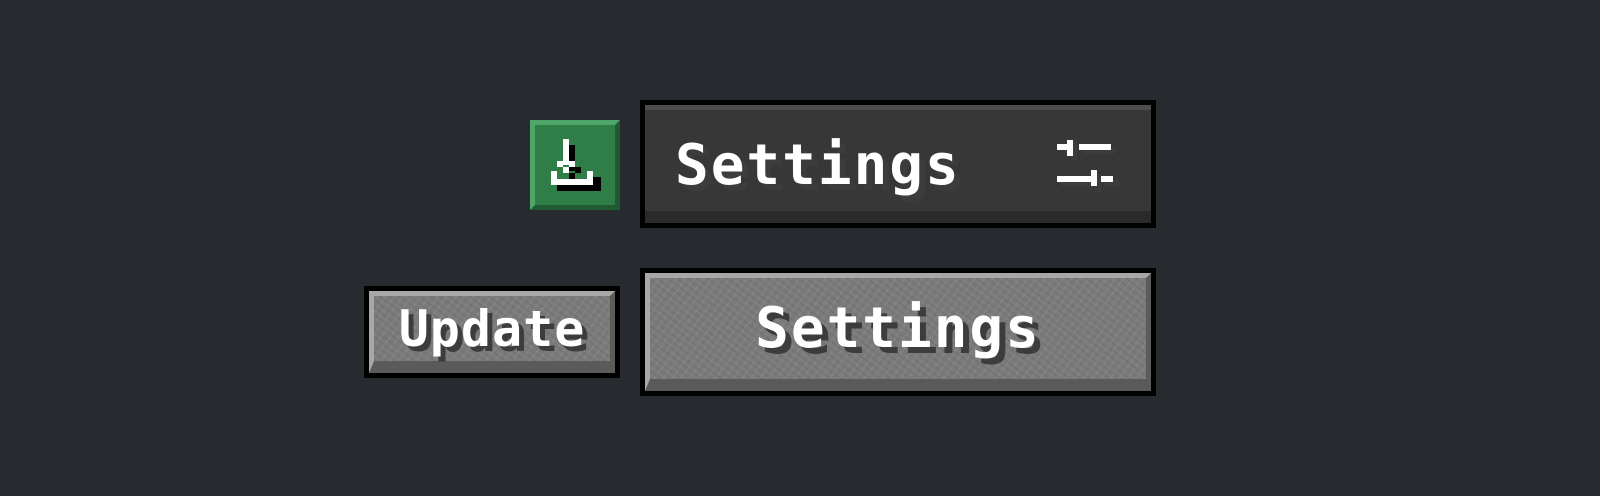 The height and width of the screenshot is (496, 1600). I want to click on update-button-face: Update, so click(492, 332).